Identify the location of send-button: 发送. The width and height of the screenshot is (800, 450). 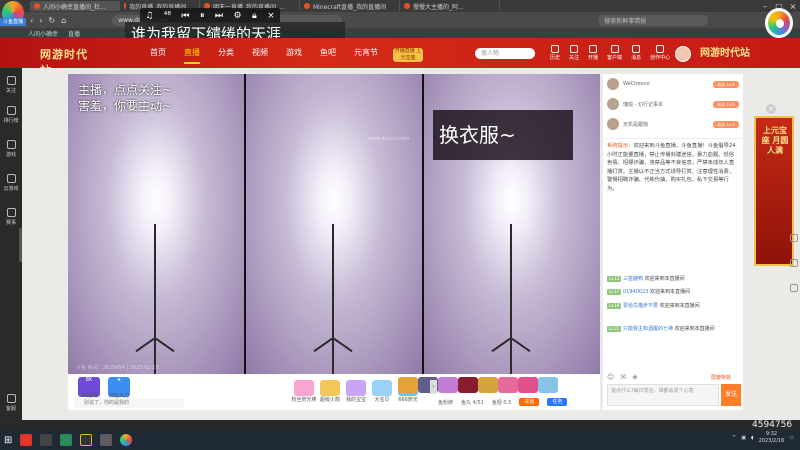
(731, 395).